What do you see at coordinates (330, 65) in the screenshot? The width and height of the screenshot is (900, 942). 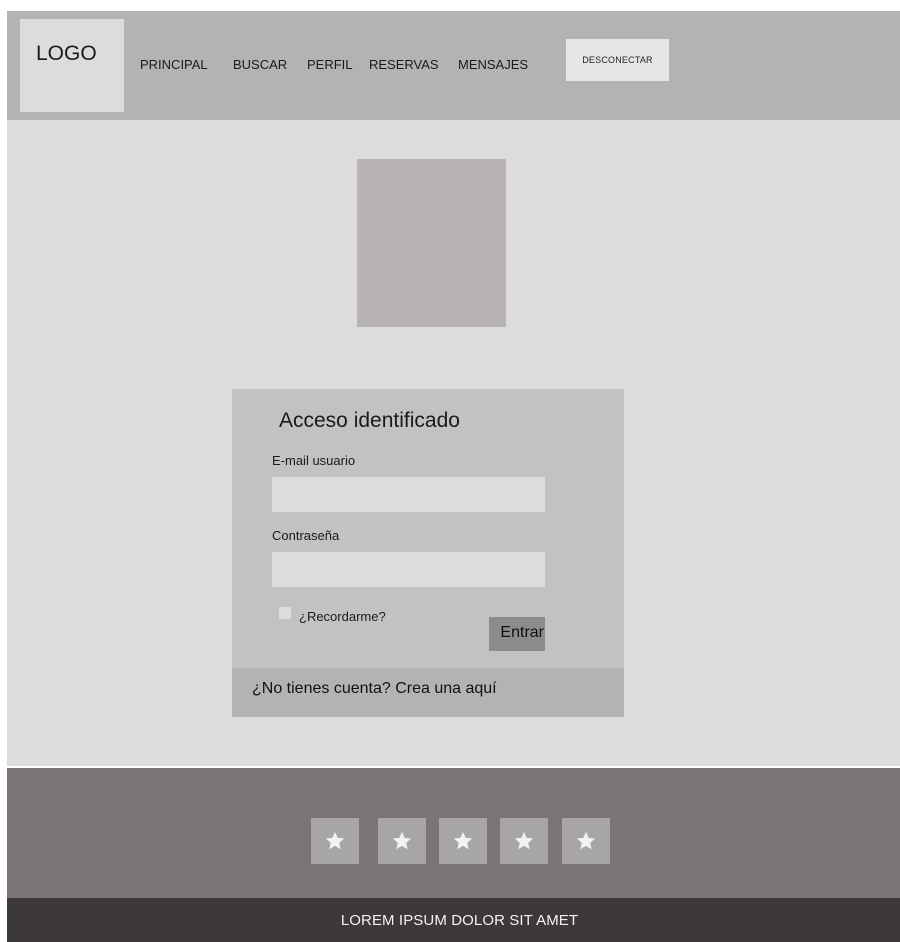 I see `nav-item-perfil: PERFIL` at bounding box center [330, 65].